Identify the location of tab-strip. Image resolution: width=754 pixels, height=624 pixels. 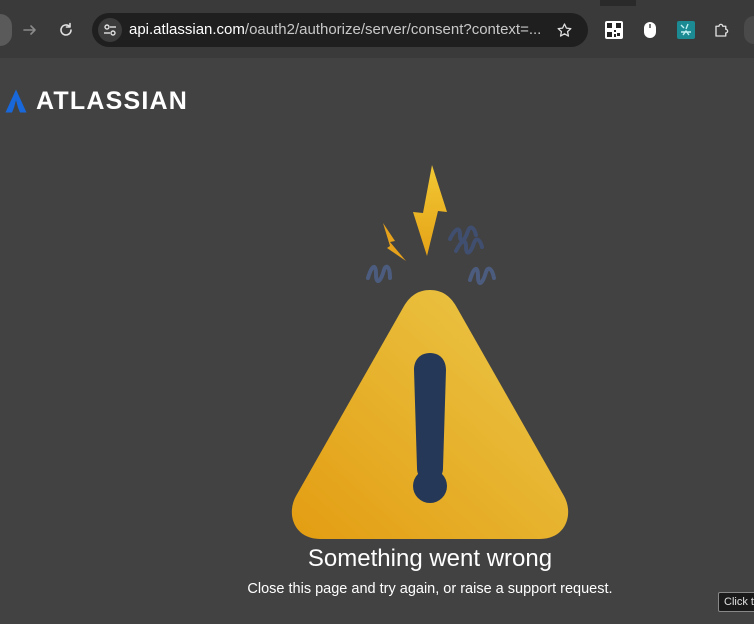
(377, 3).